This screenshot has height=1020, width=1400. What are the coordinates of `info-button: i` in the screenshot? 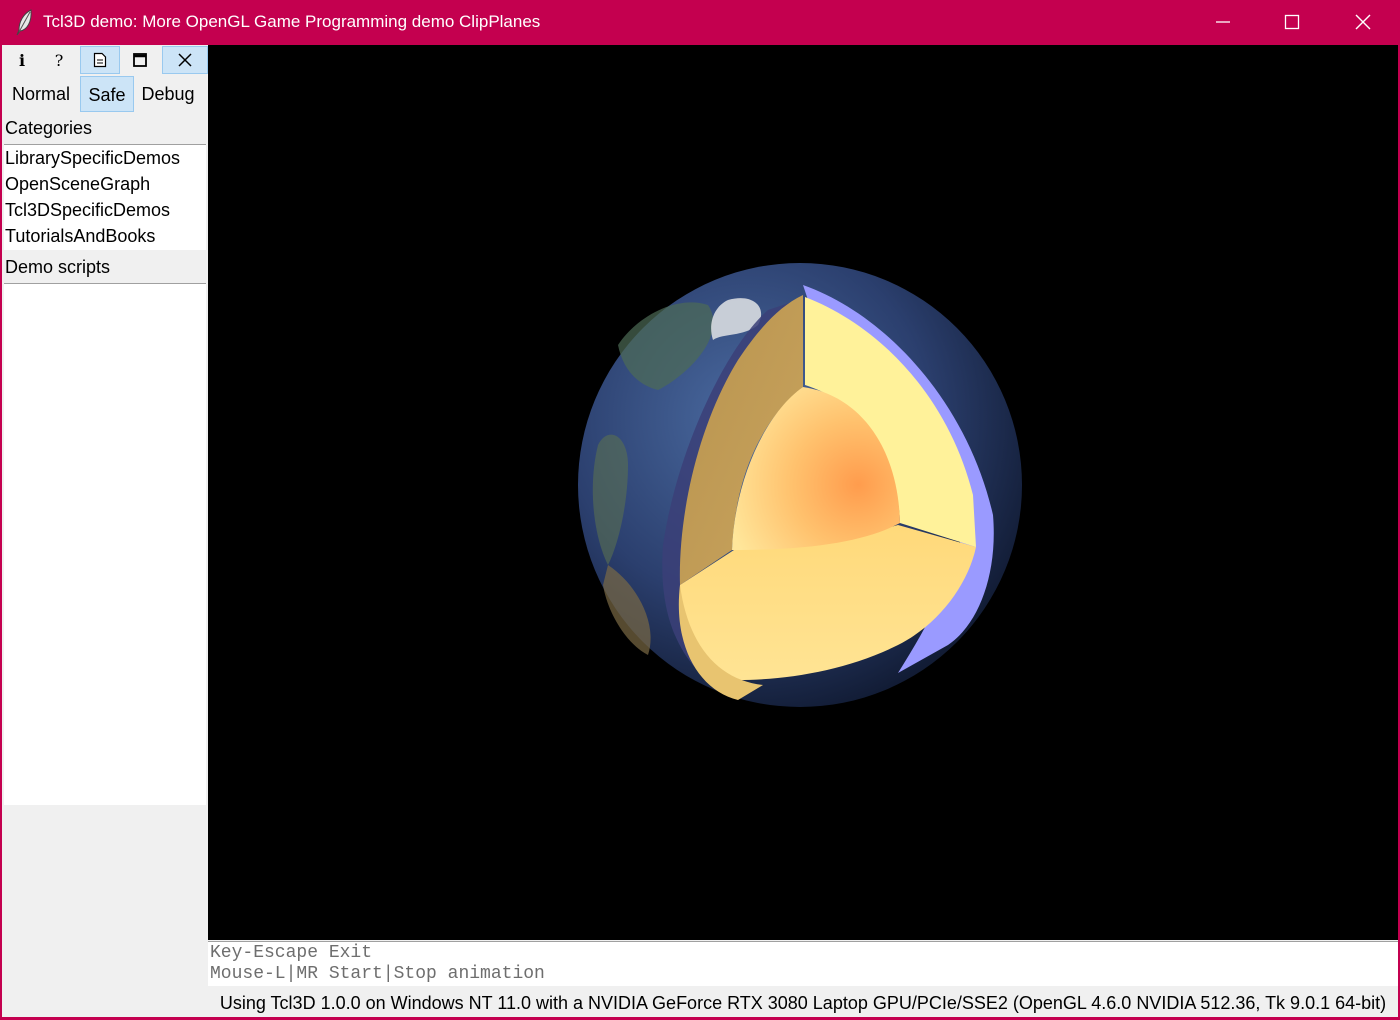 It's located at (22, 60).